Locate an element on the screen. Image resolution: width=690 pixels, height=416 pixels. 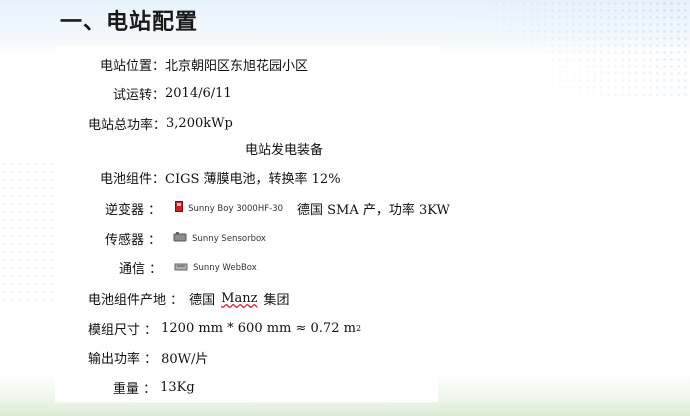
location-label: 电站位置： is located at coordinates (133, 66).